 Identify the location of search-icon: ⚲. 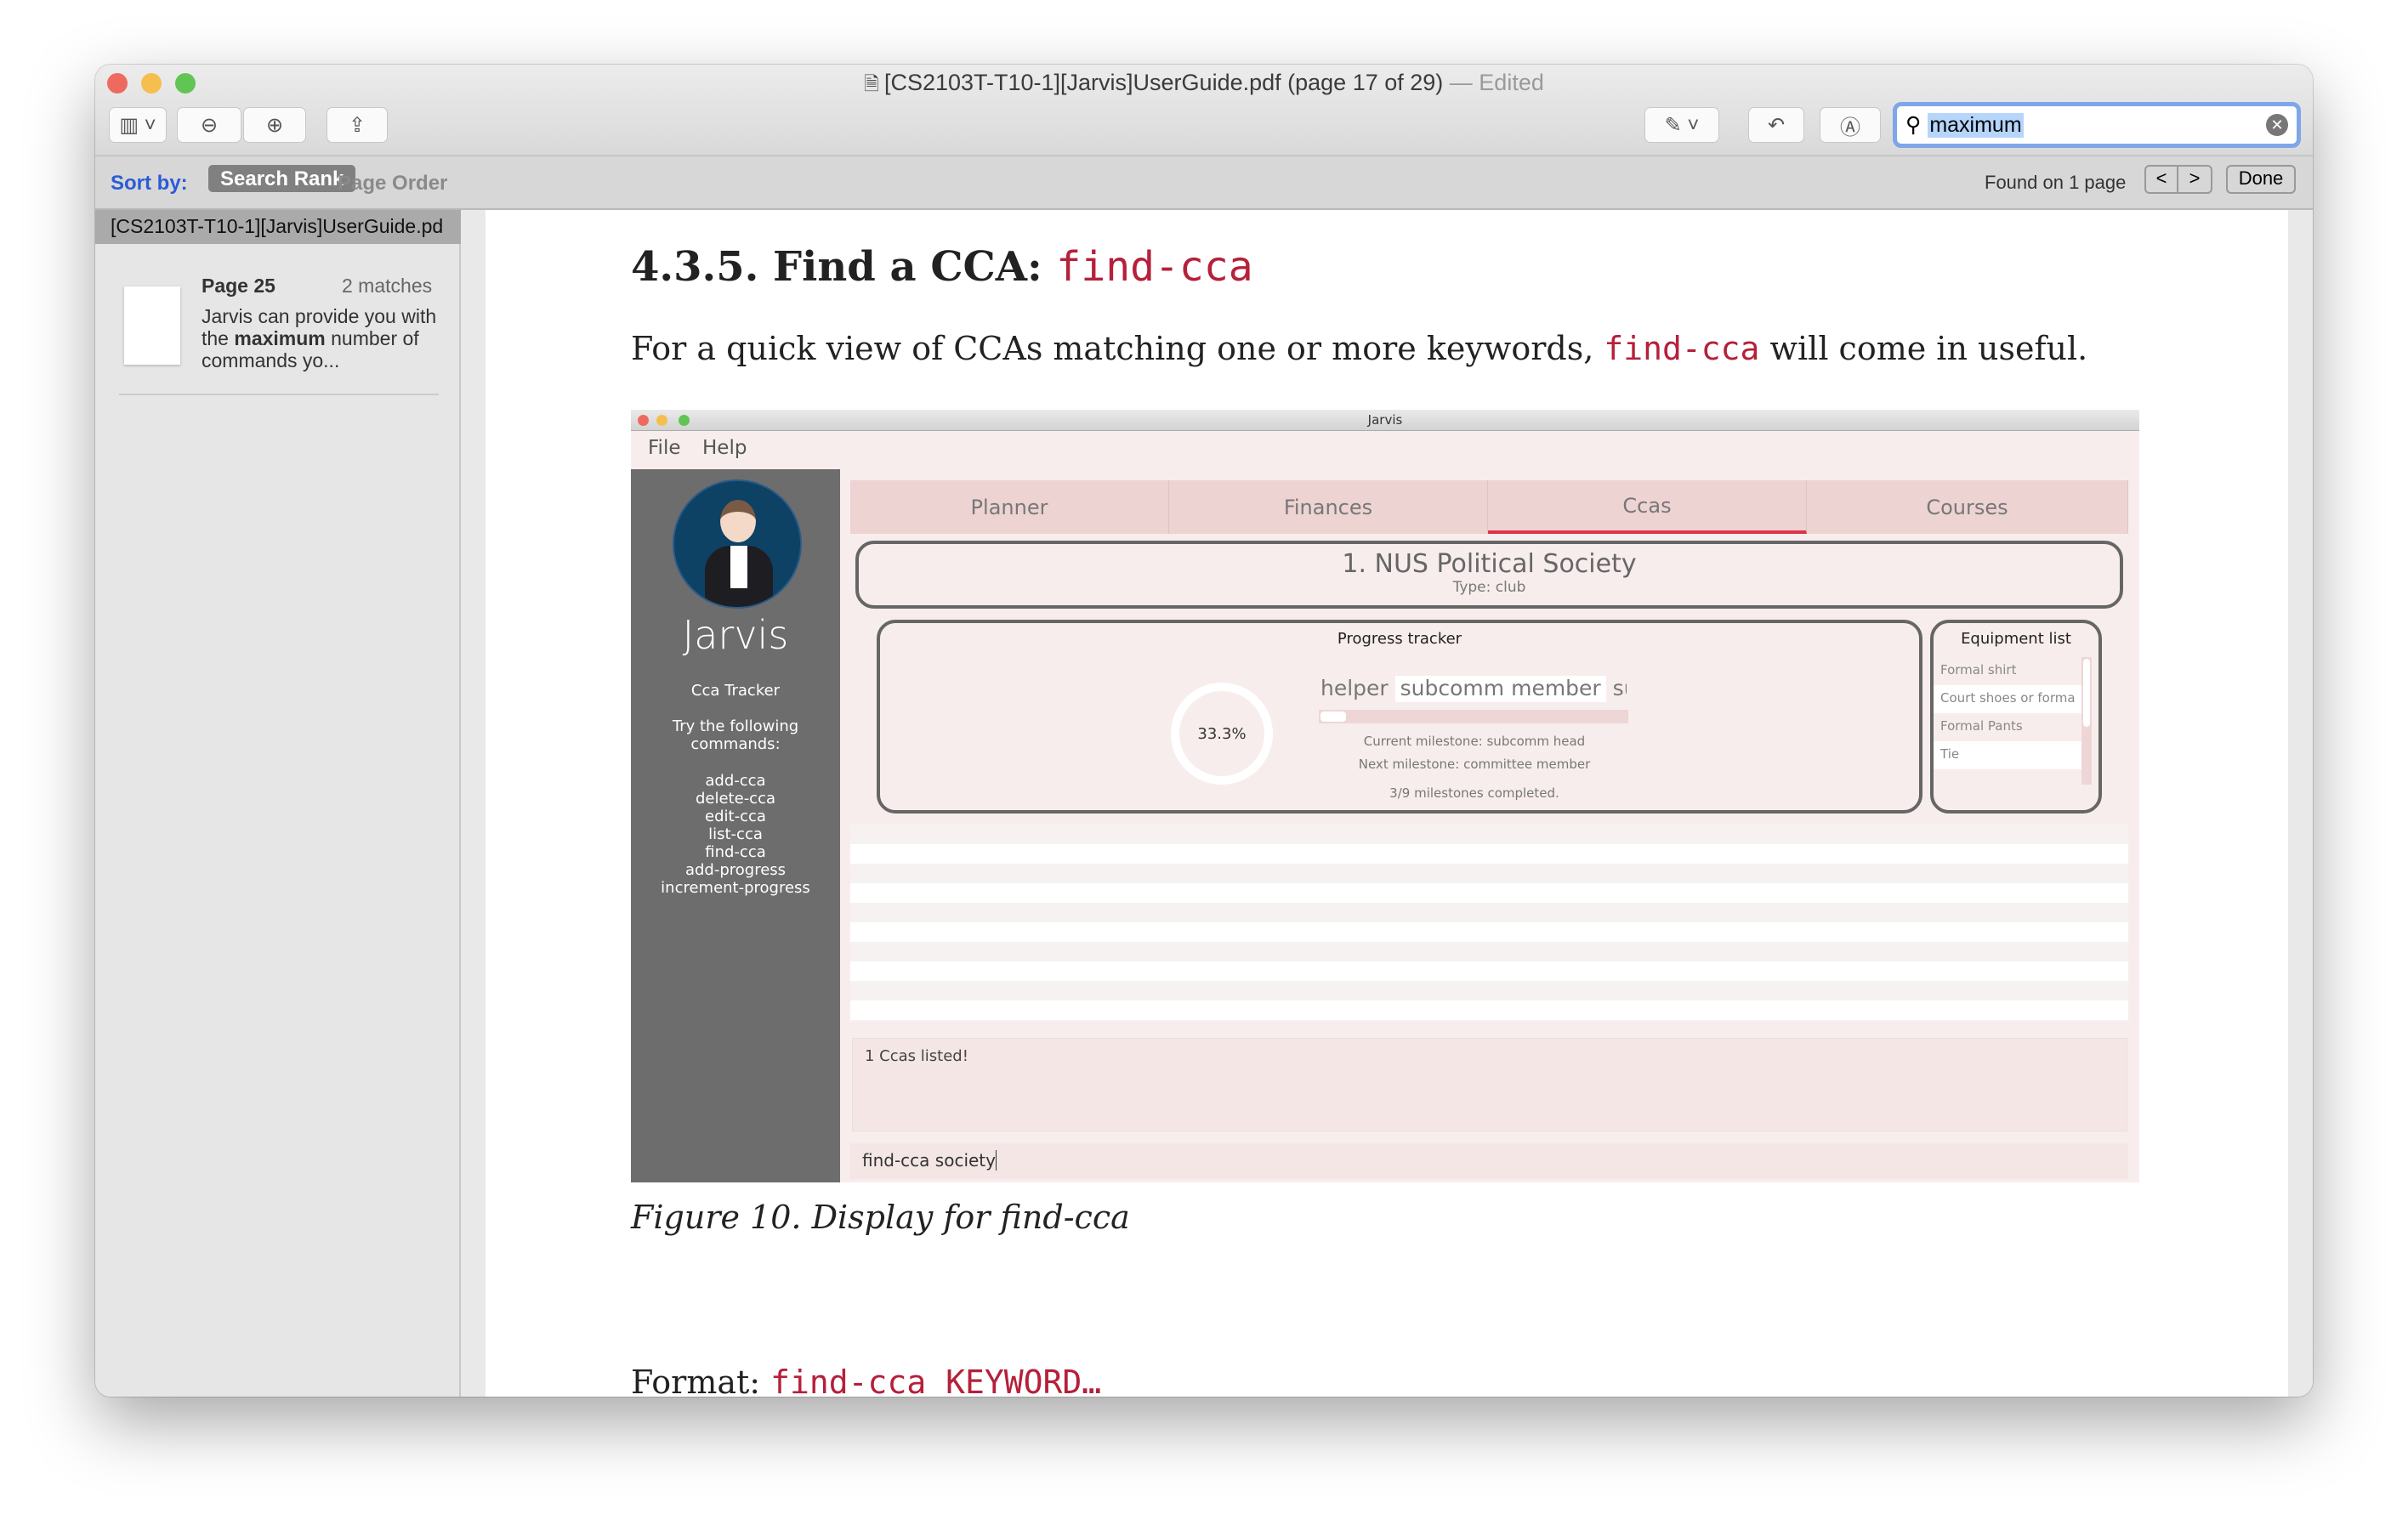
(1913, 125).